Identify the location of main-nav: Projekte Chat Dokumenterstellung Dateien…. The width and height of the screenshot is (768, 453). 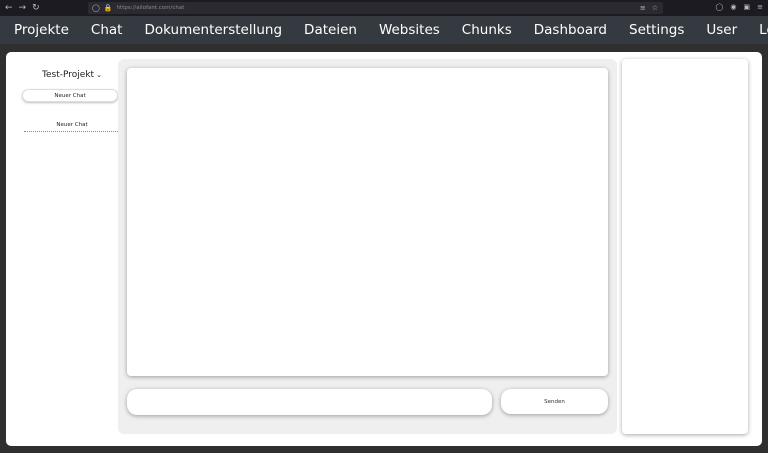
(384, 30).